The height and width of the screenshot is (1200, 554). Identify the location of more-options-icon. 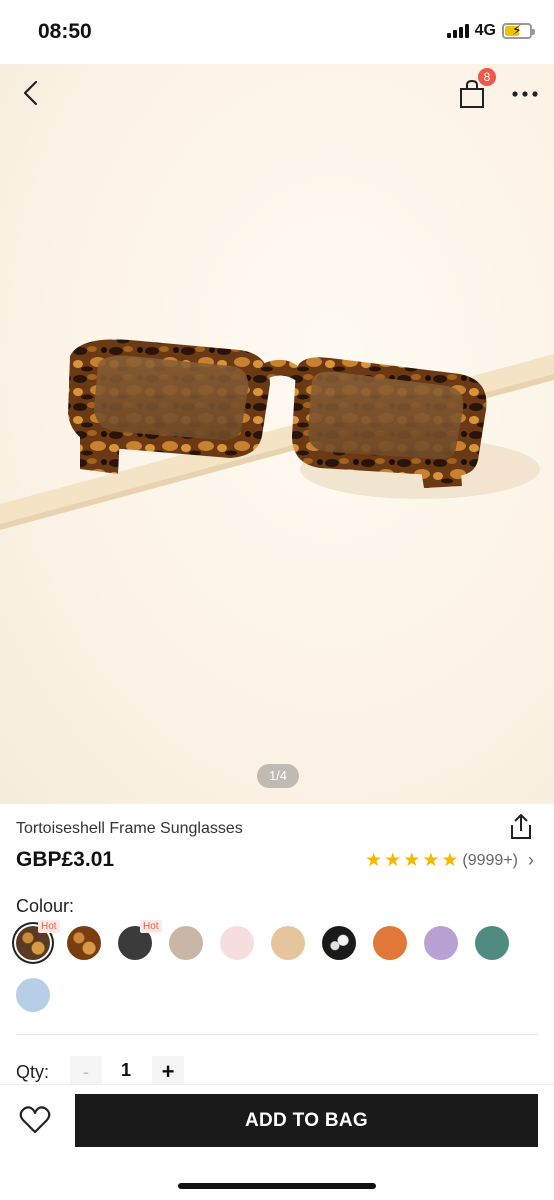
(525, 94).